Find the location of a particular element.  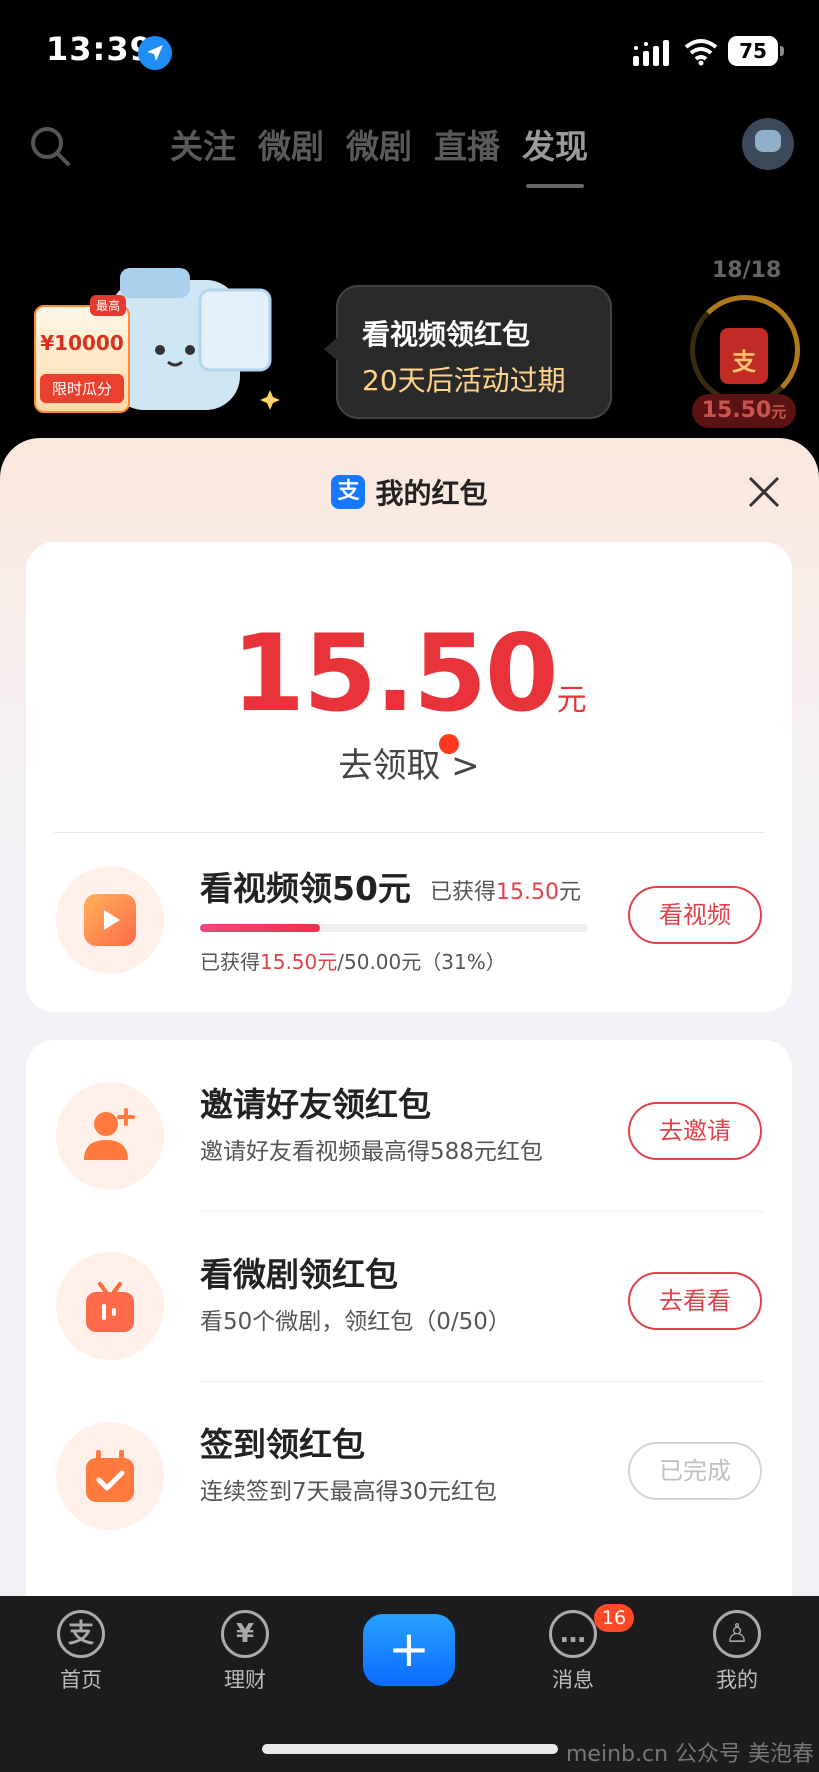

task-earned: 已获得15.50元 is located at coordinates (505, 890).